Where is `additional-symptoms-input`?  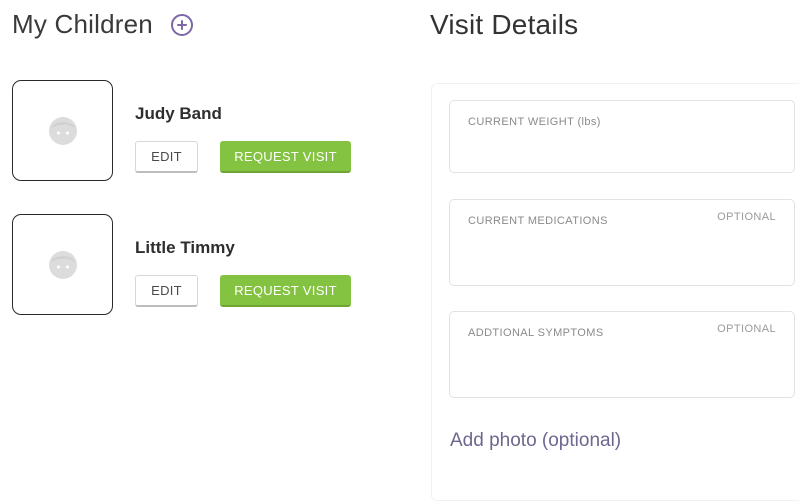 additional-symptoms-input is located at coordinates (622, 366).